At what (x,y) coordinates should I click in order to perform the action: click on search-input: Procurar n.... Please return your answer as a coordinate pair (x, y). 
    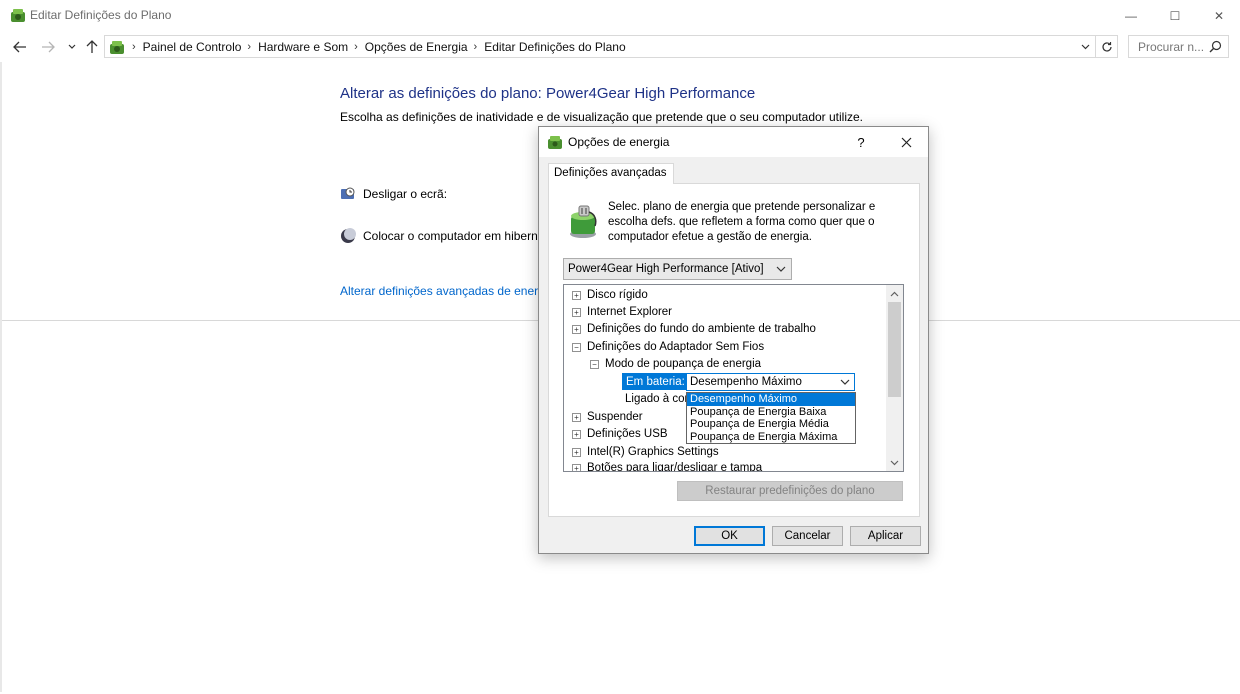
    Looking at the image, I should click on (1178, 46).